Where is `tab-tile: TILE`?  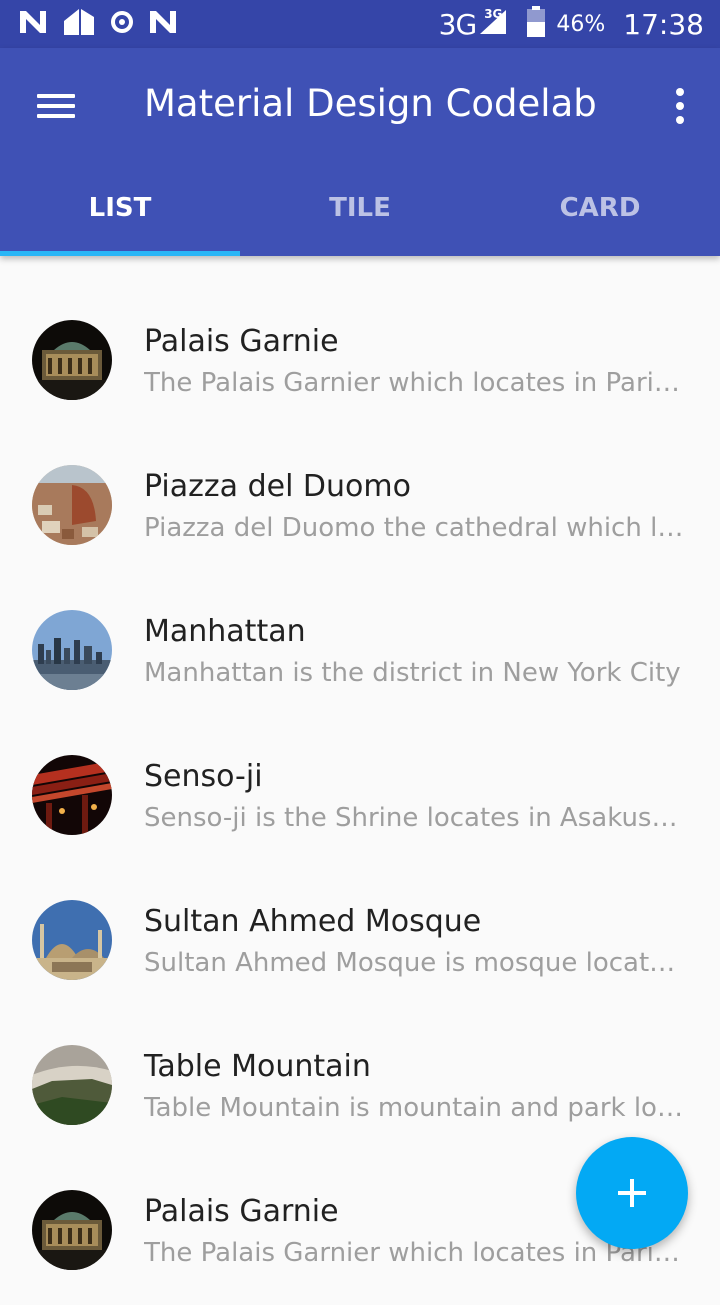
tab-tile: TILE is located at coordinates (360, 208).